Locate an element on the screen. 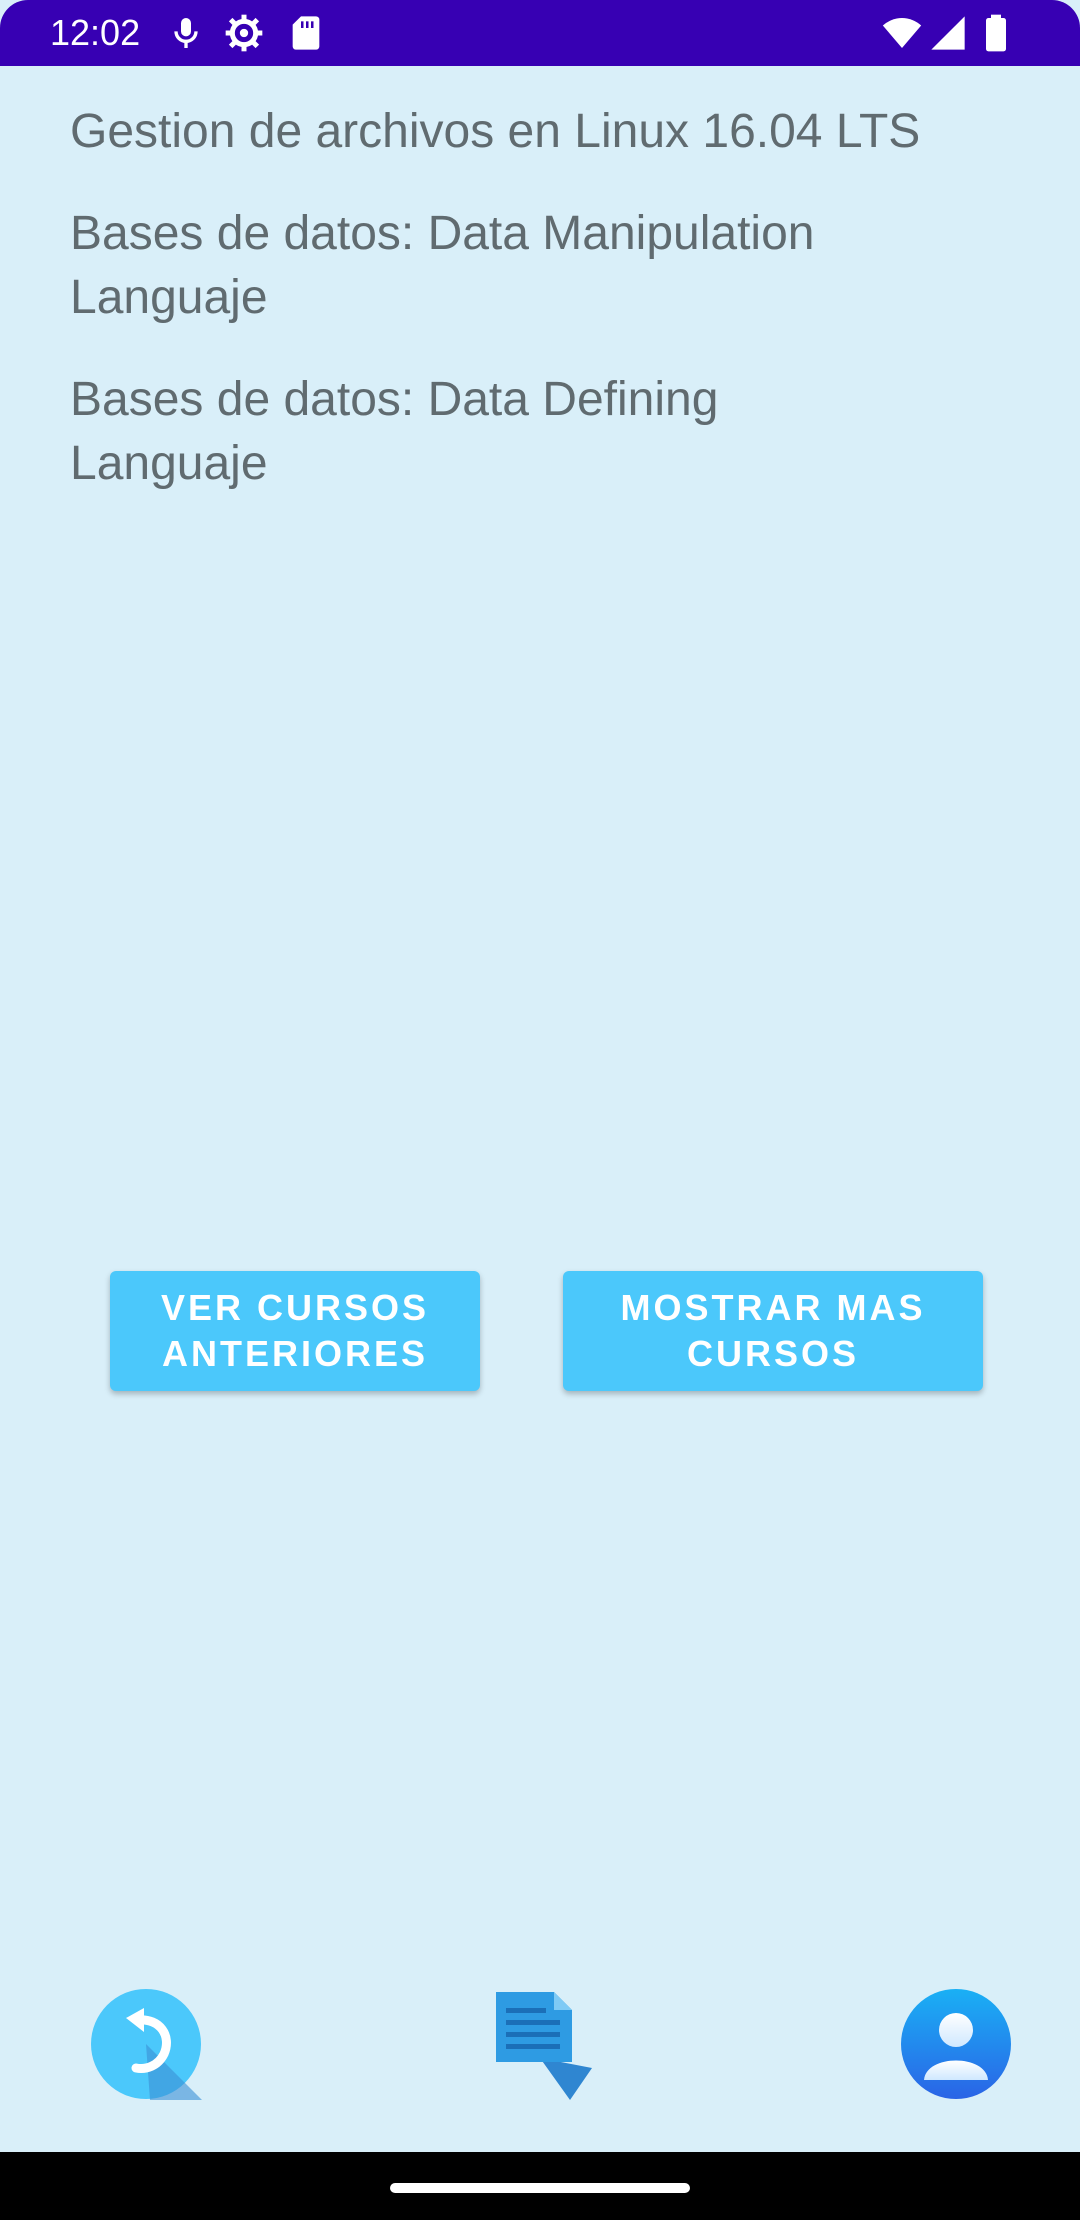 The image size is (1080, 2220). settings-icon is located at coordinates (244, 33).